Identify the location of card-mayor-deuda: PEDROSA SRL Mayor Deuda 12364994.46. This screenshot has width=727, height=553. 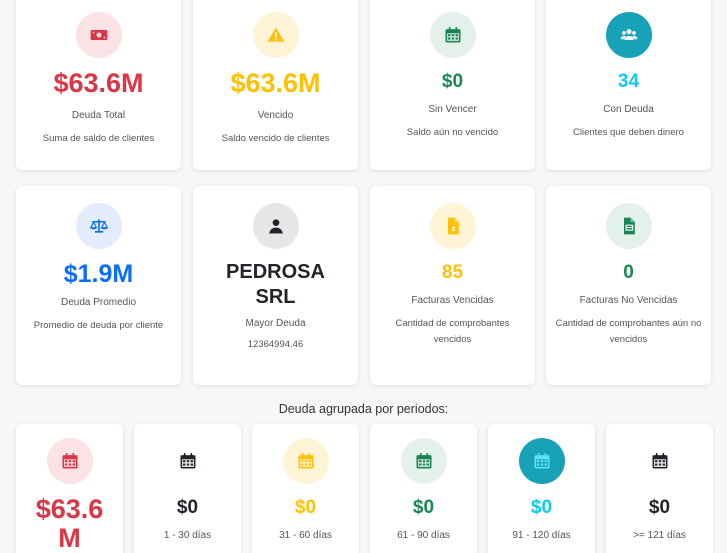
(275, 285).